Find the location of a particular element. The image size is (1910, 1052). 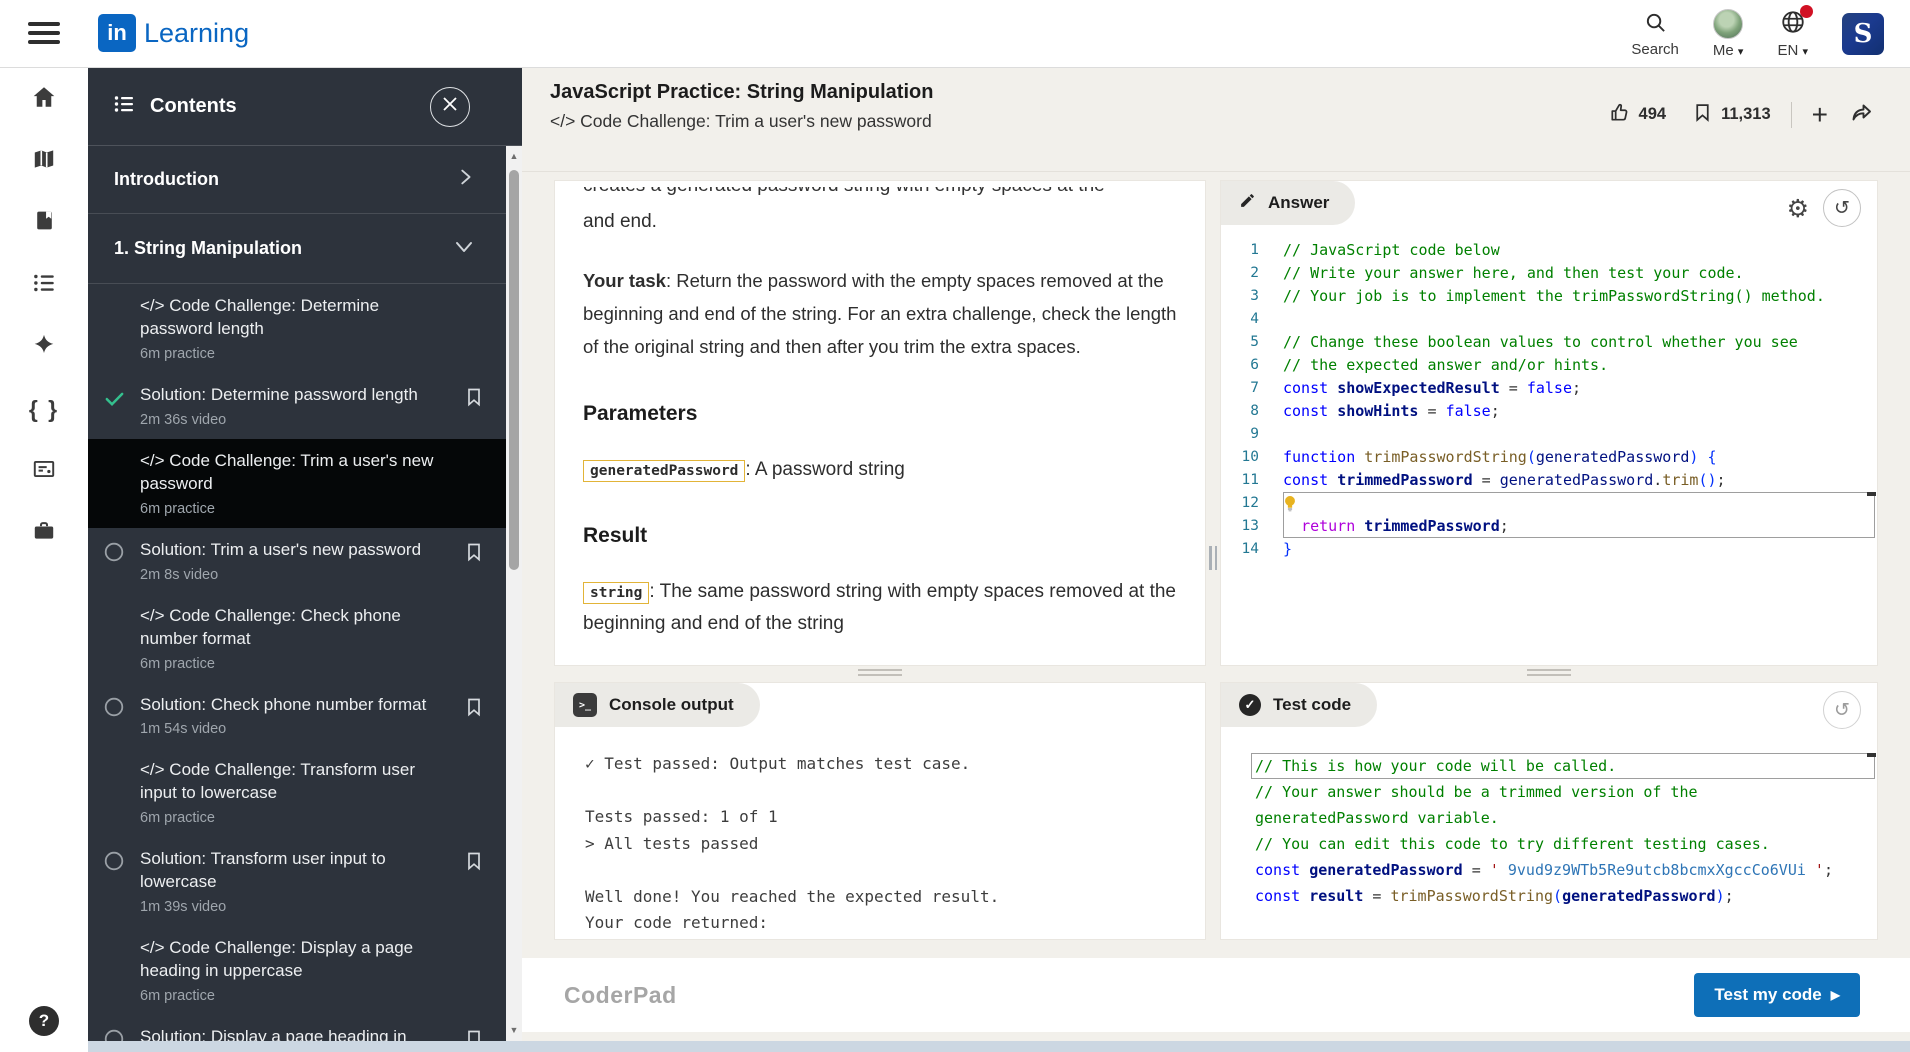

rail-book-button is located at coordinates (44, 223).